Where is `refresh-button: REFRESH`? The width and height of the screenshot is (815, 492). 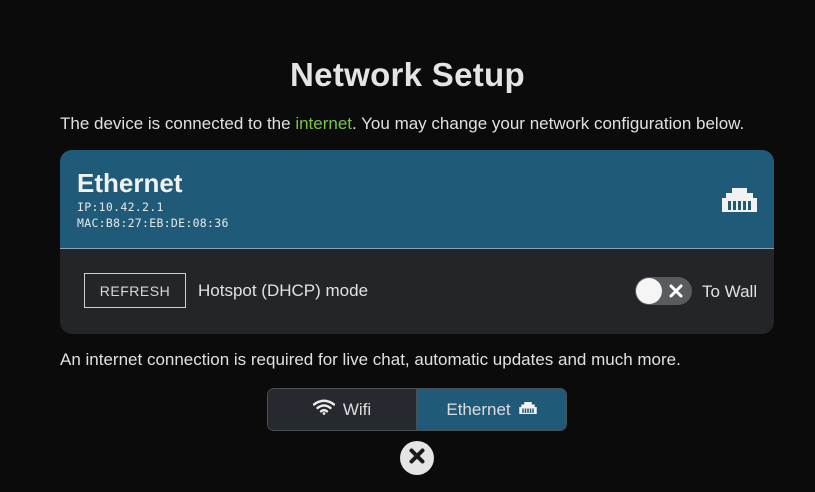
refresh-button: REFRESH is located at coordinates (135, 290).